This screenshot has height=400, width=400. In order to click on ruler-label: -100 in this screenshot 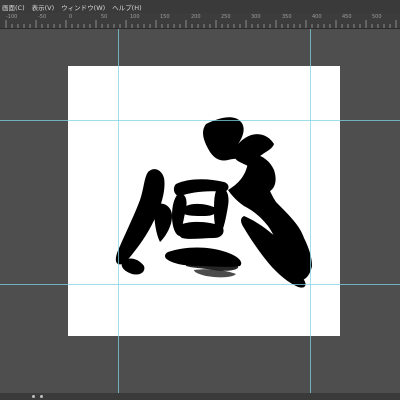, I will do `click(12, 17)`.